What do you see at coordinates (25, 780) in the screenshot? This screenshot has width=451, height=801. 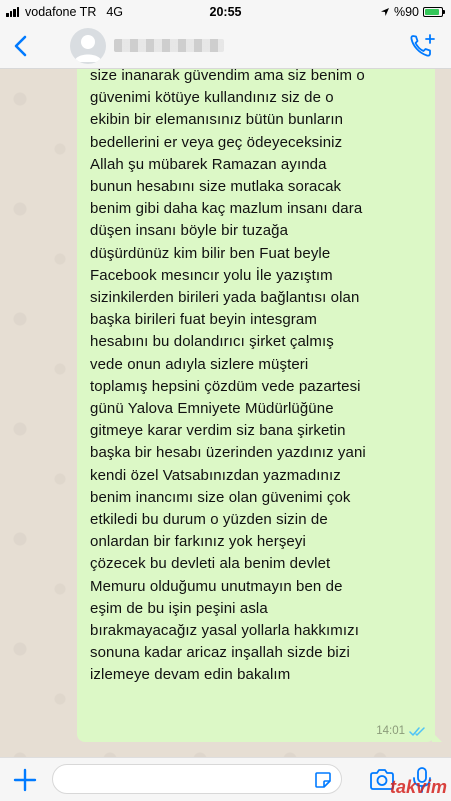 I see `plus-icon` at bounding box center [25, 780].